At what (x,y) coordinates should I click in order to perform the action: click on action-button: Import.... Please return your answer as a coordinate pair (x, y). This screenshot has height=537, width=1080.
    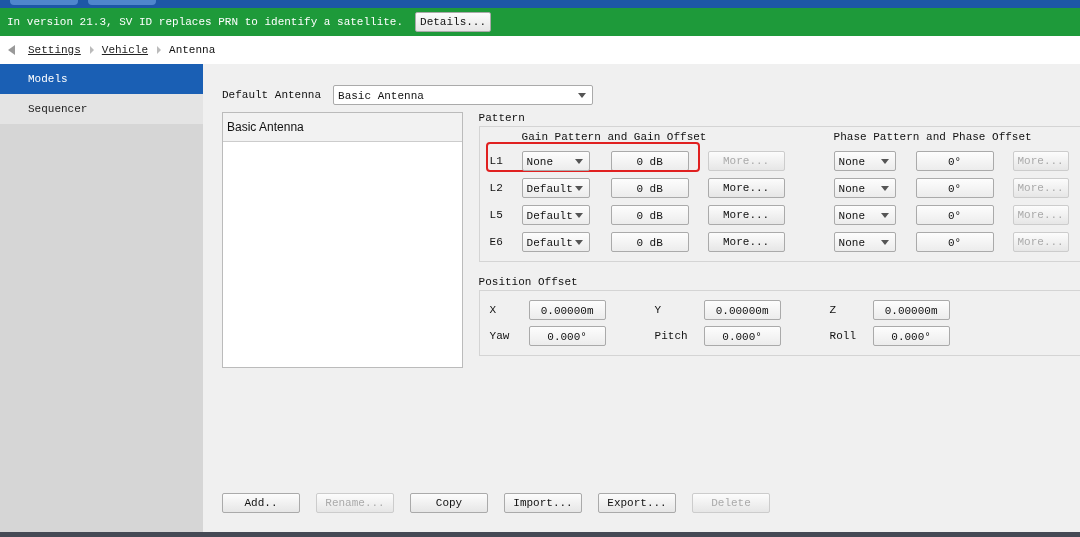
    Looking at the image, I should click on (543, 503).